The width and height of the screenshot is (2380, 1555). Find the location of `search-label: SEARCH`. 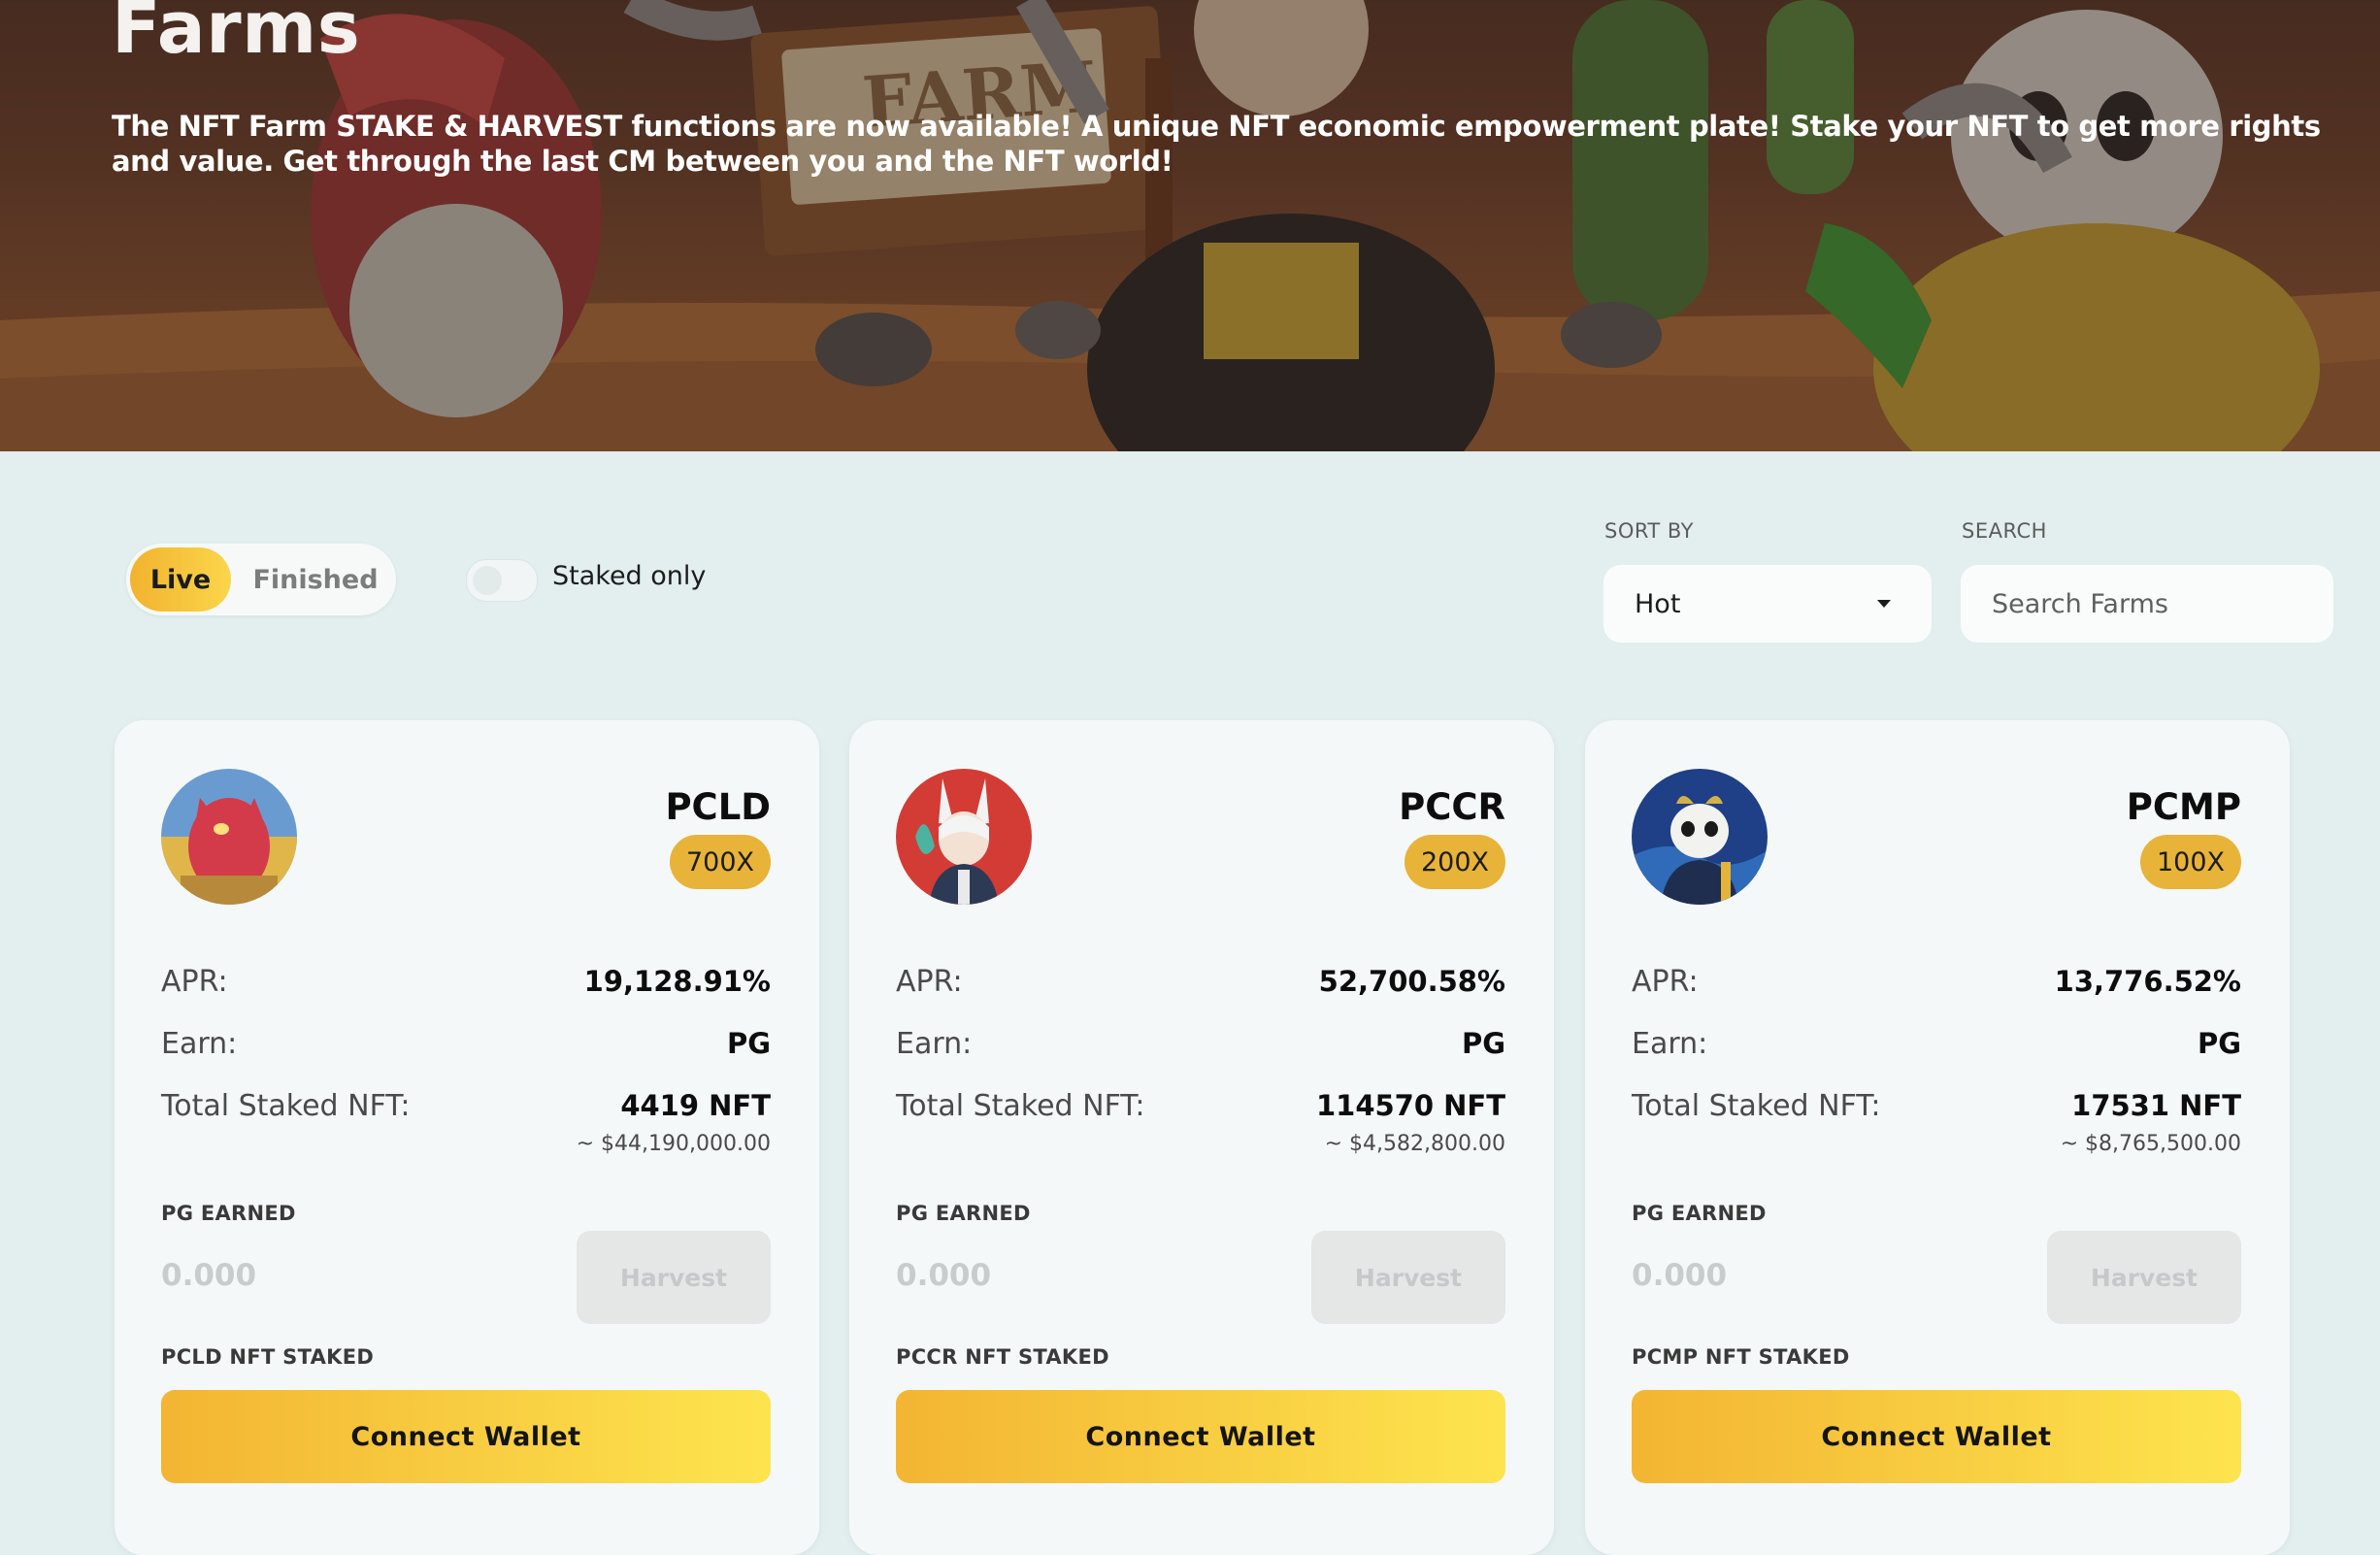

search-label: SEARCH is located at coordinates (2004, 531).